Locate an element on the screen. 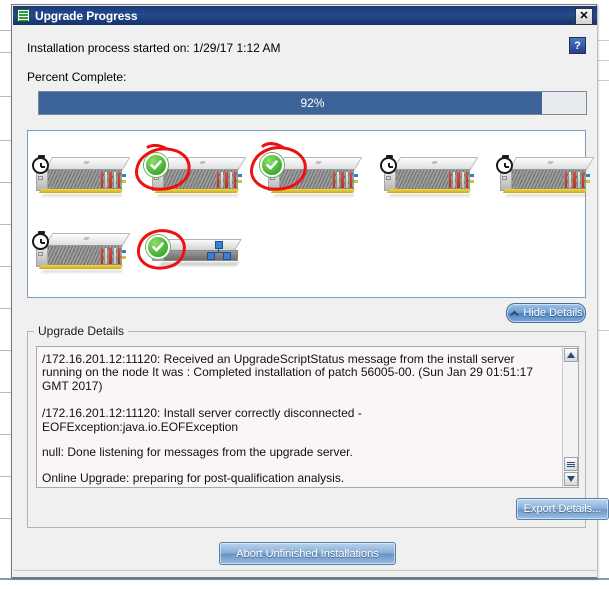  footer-divider is located at coordinates (306, 570).